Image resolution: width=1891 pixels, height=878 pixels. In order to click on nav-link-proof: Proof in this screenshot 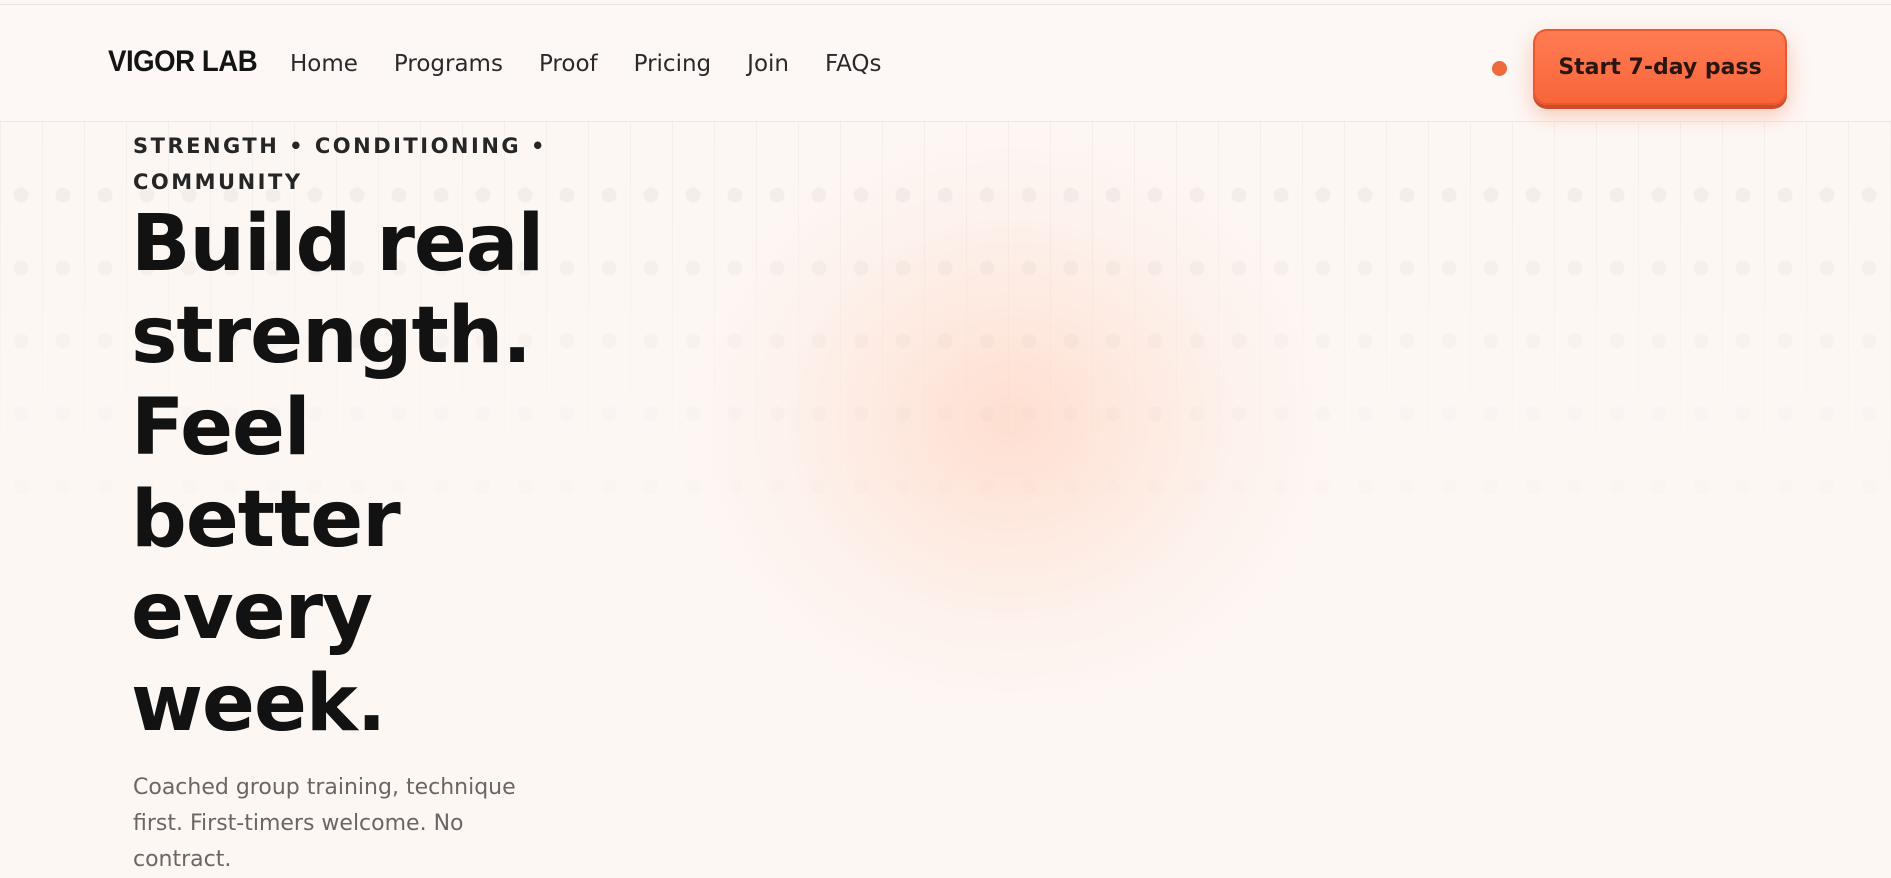, I will do `click(568, 64)`.